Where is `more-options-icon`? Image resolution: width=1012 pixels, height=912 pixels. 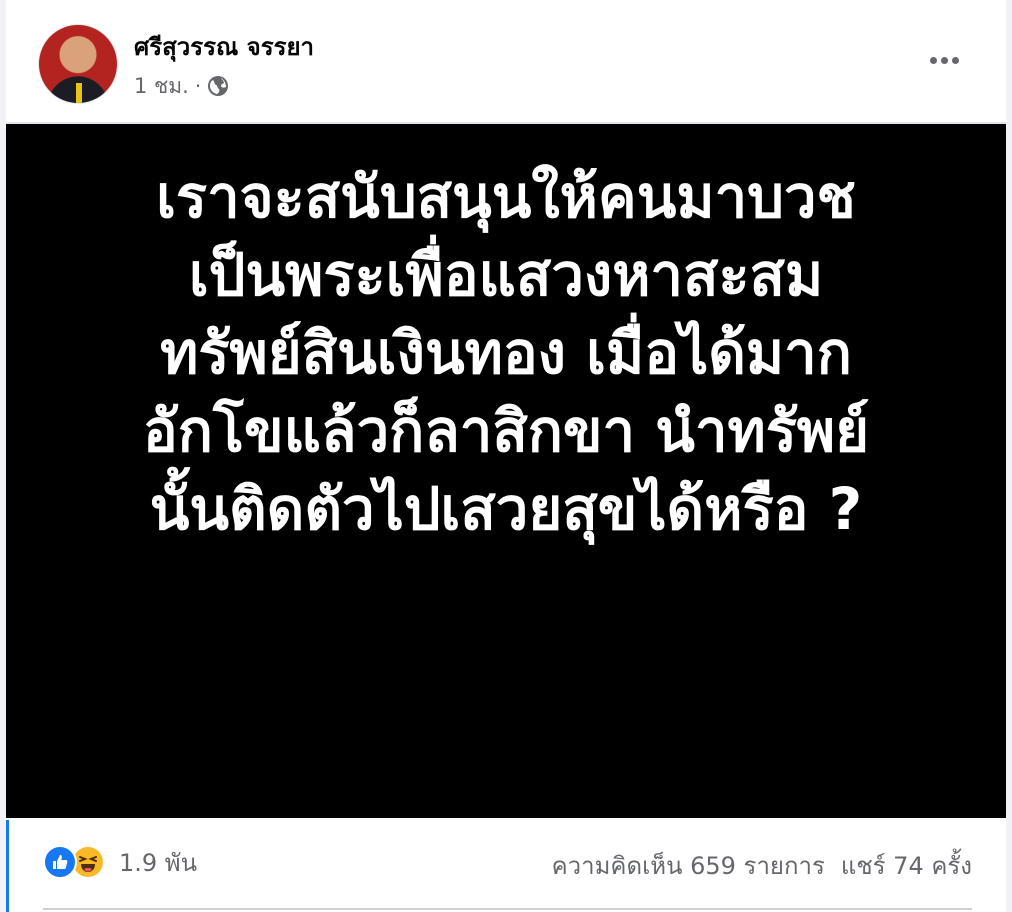 more-options-icon is located at coordinates (944, 60).